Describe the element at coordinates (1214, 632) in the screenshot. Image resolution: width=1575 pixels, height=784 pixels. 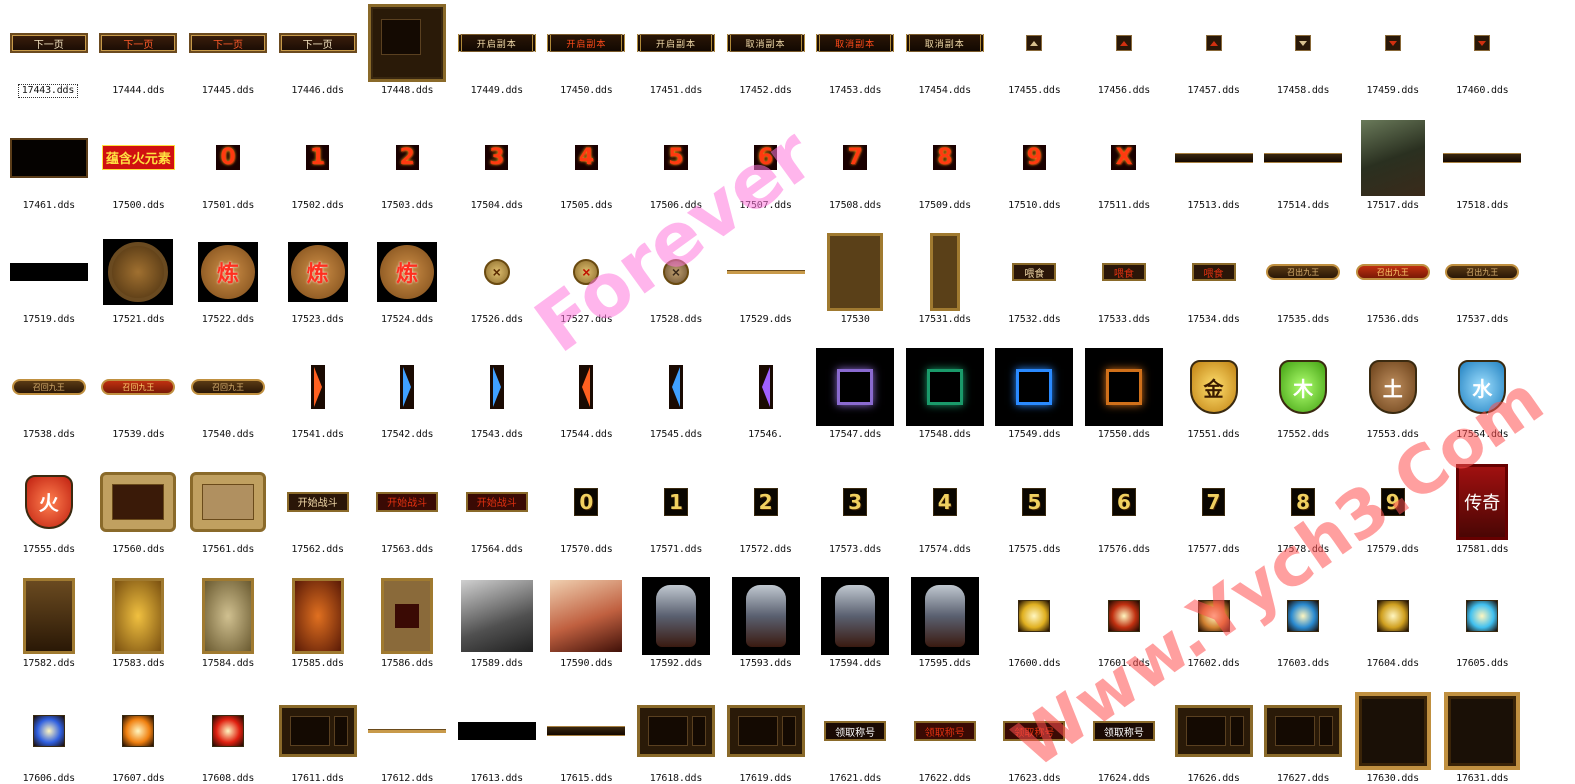
I see `file-thumbnail-item: 17602.dds` at that location.